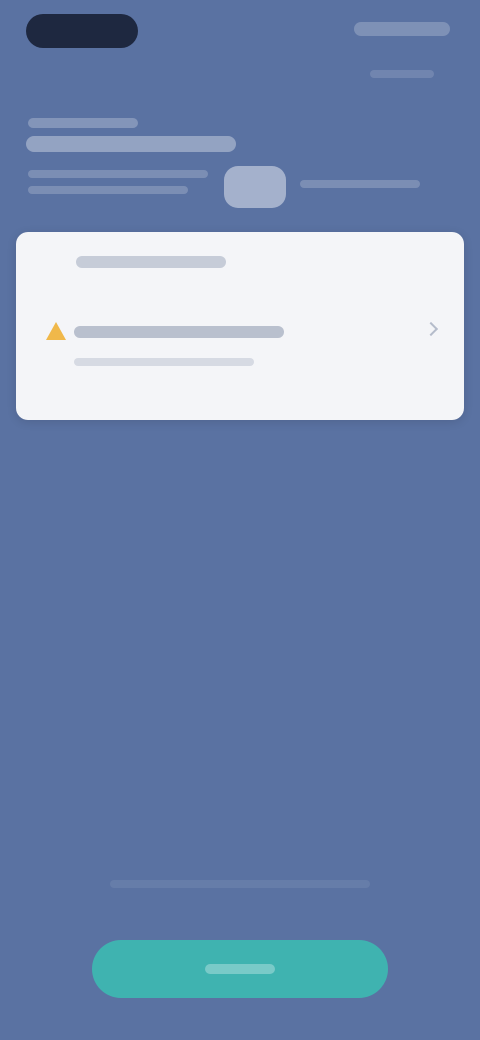  I want to click on card-title, so click(151, 262).